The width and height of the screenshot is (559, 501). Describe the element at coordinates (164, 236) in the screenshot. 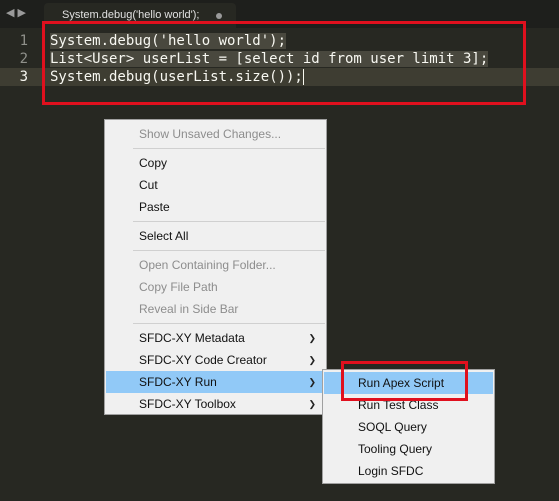

I see `menu-item-label: Select All` at that location.